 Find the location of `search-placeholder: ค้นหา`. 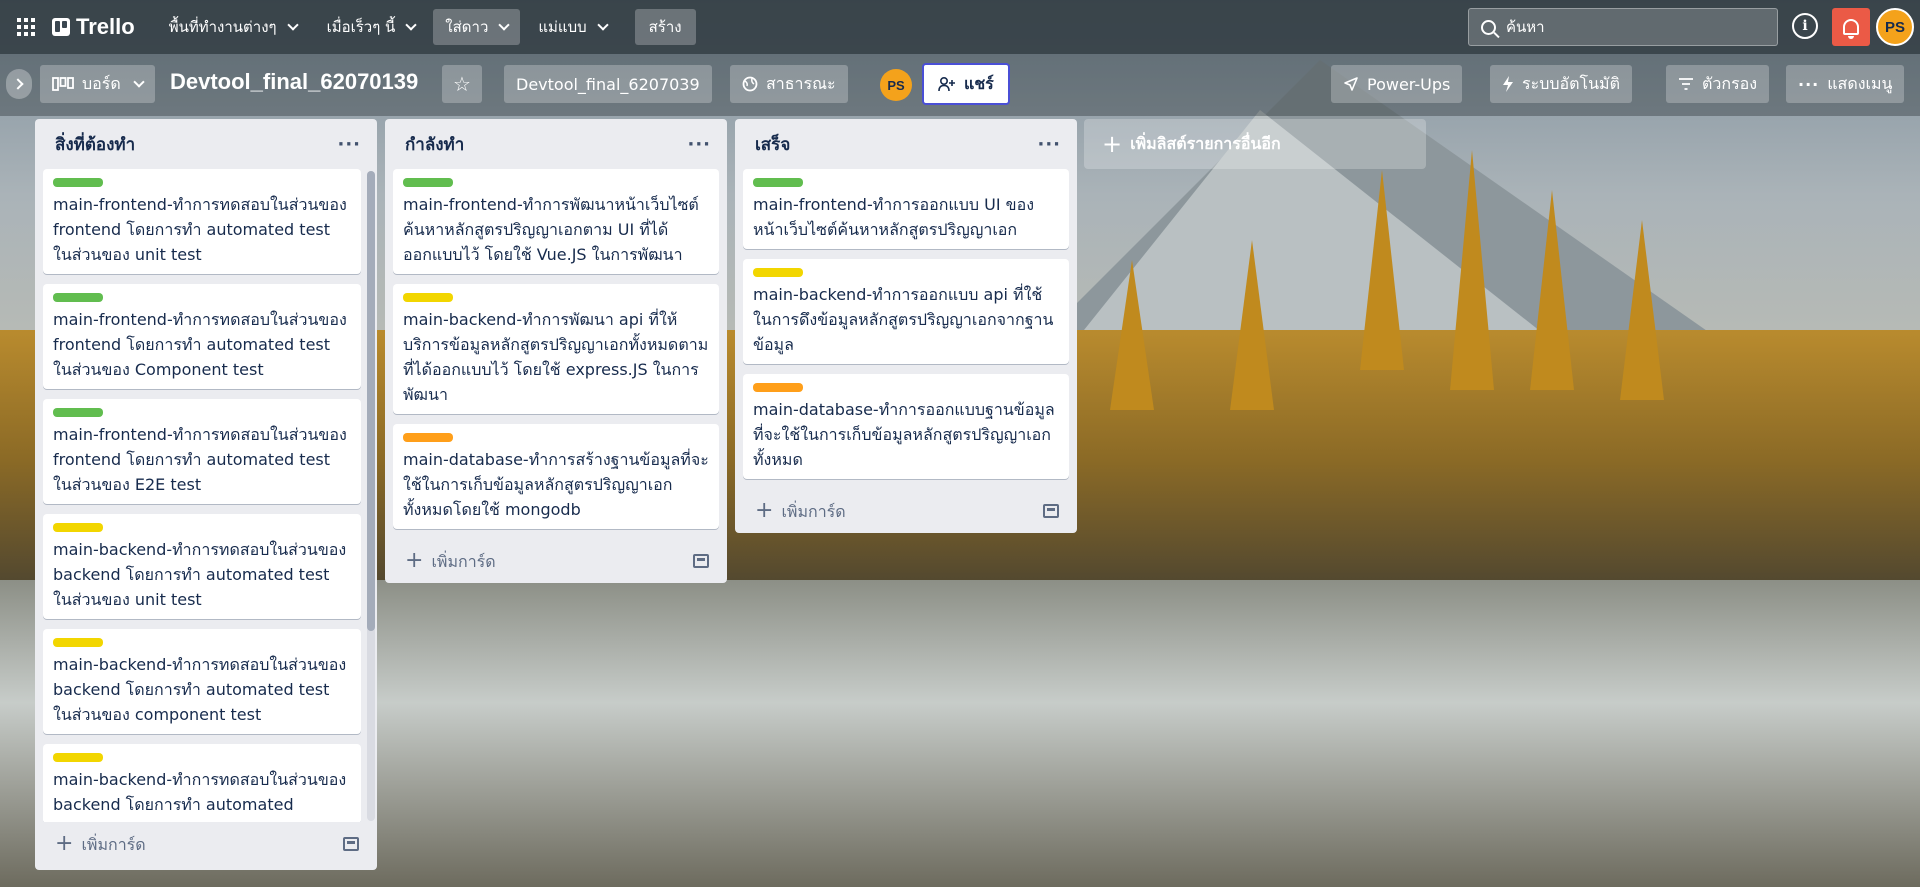

search-placeholder: ค้นหา is located at coordinates (1525, 27).